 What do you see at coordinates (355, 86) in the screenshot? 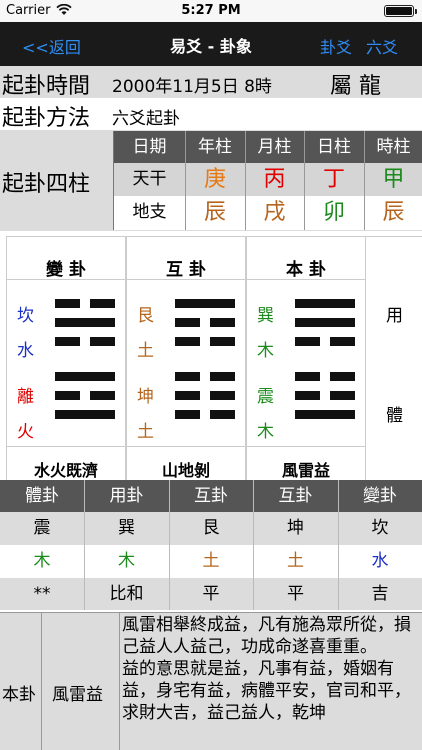
I see `zodiac-value: 屬 龍` at bounding box center [355, 86].